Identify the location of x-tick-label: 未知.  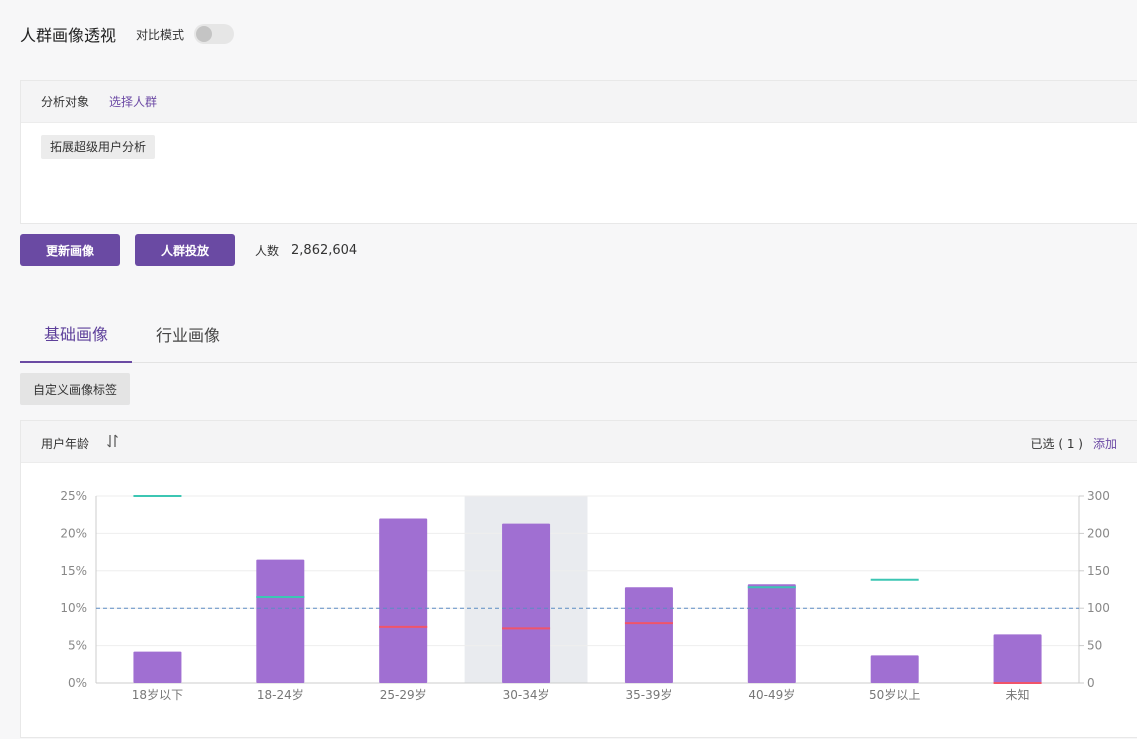
(1018, 695).